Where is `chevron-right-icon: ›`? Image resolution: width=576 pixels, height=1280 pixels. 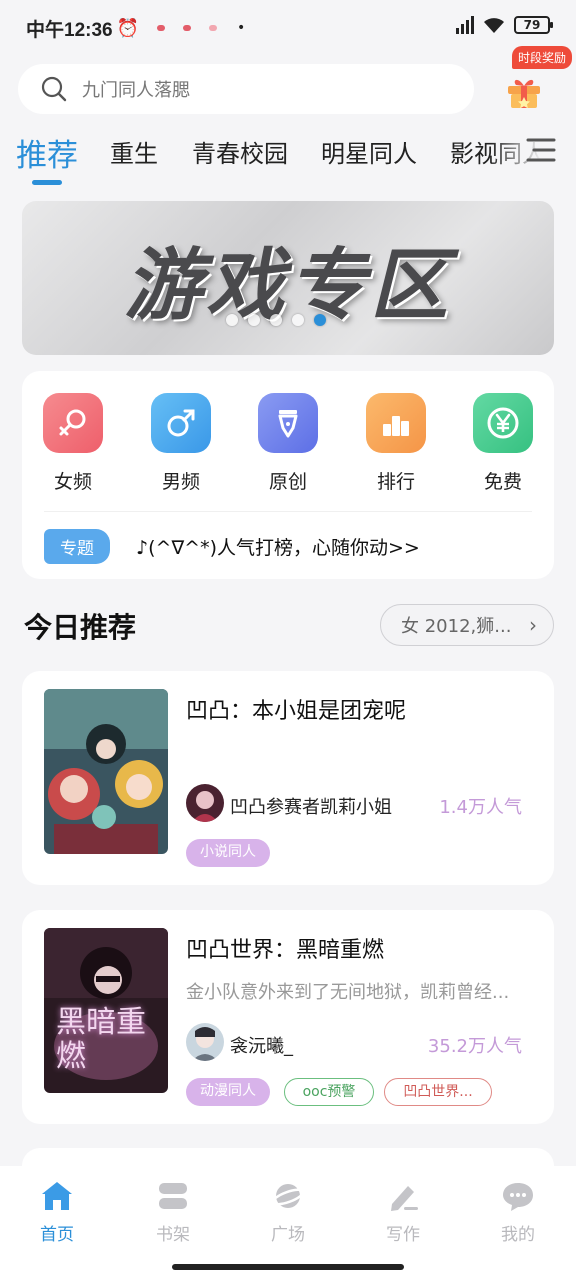
chevron-right-icon: › is located at coordinates (533, 625).